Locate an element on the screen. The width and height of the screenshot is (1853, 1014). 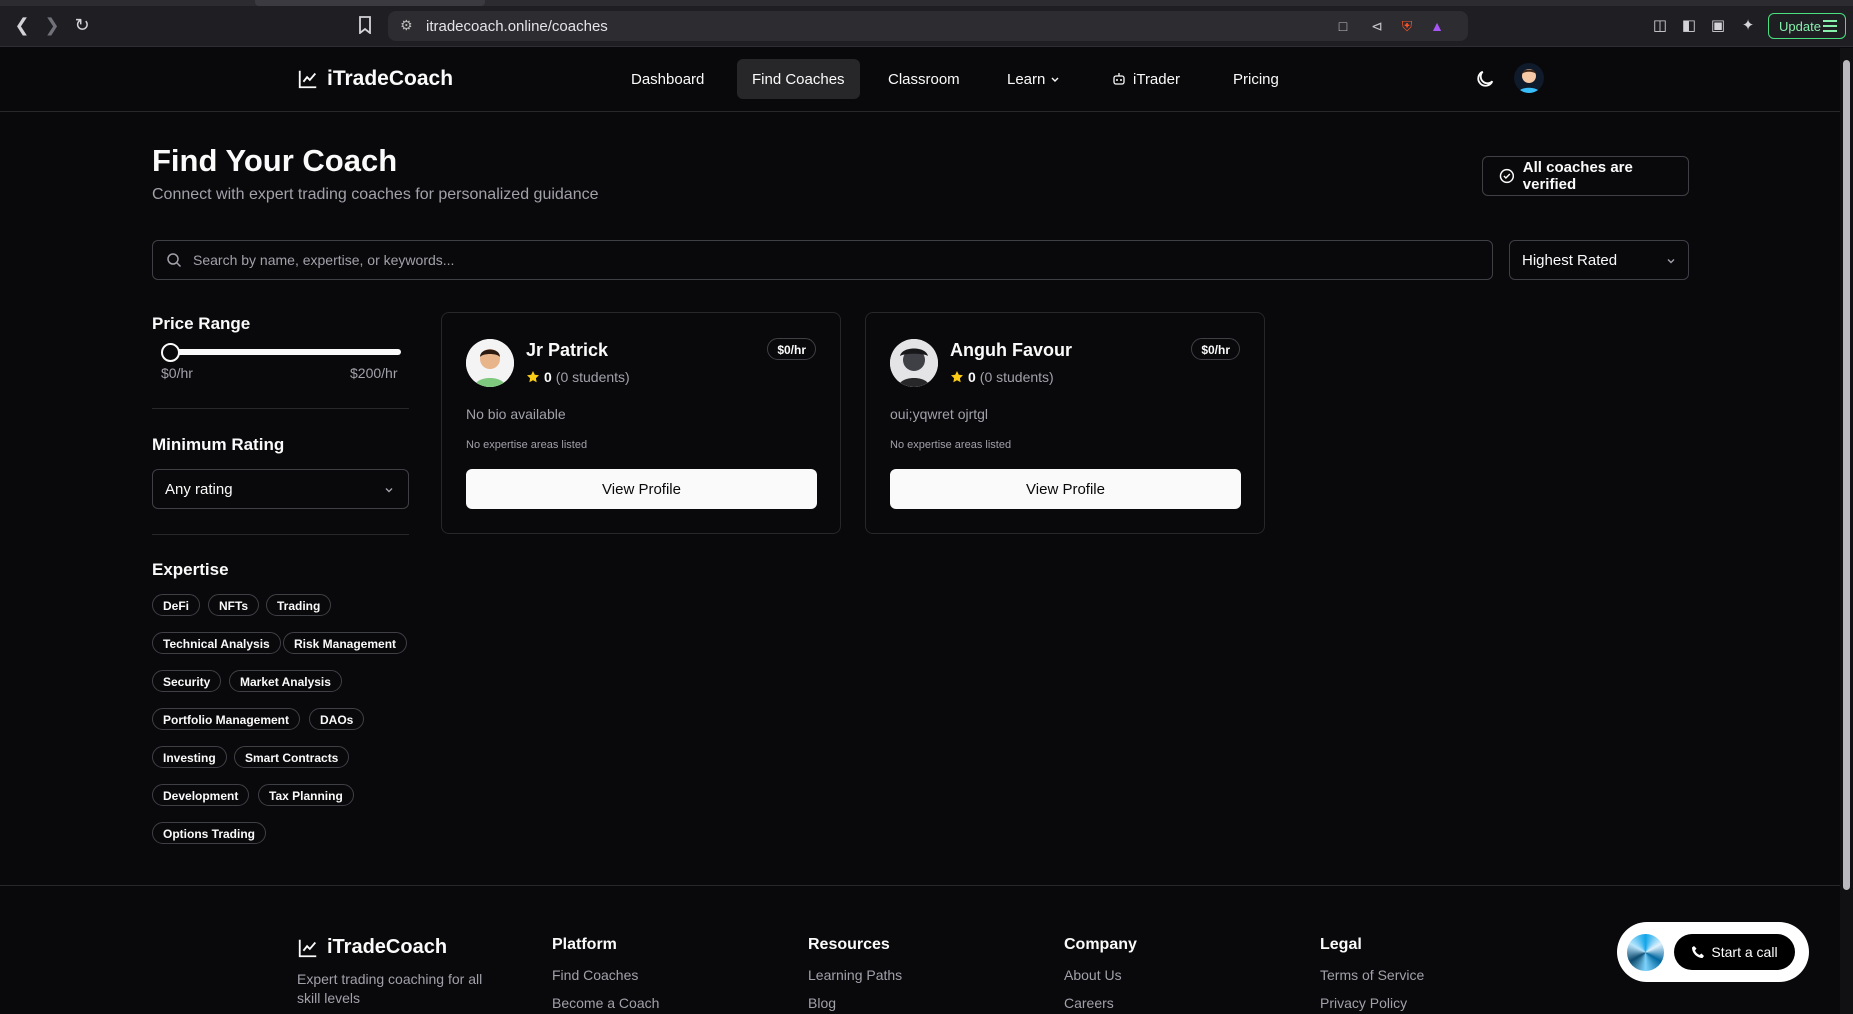
url-text: itradecoach.online/coaches is located at coordinates (517, 26).